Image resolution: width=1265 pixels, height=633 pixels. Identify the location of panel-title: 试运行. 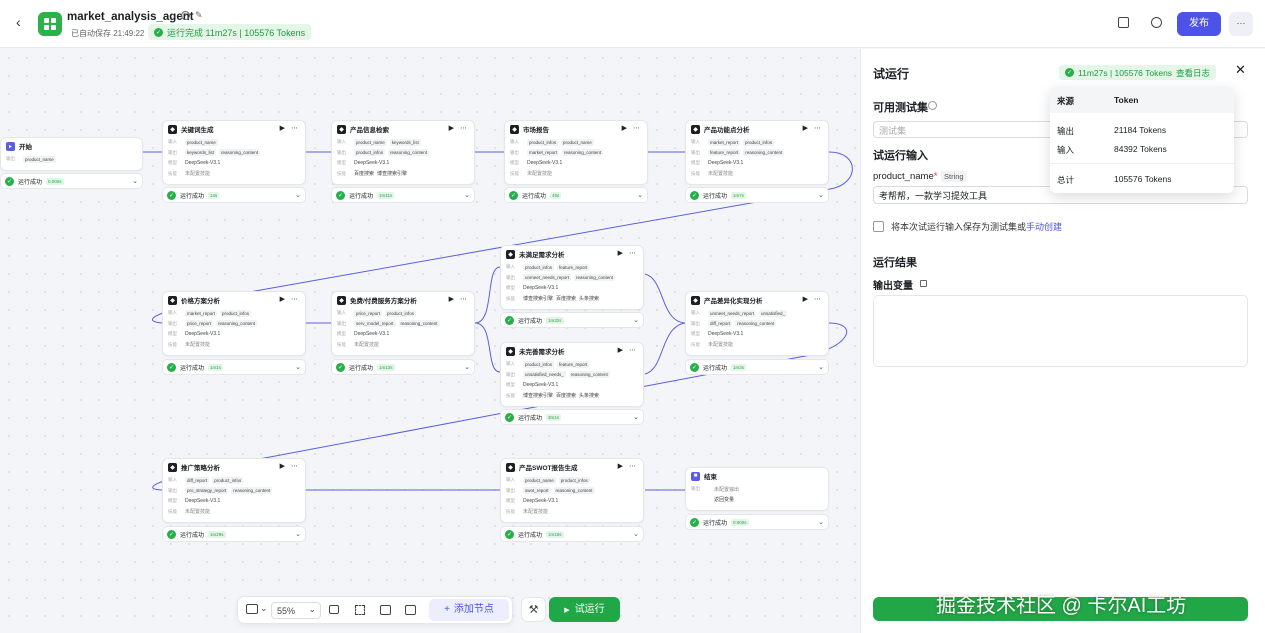
(891, 74).